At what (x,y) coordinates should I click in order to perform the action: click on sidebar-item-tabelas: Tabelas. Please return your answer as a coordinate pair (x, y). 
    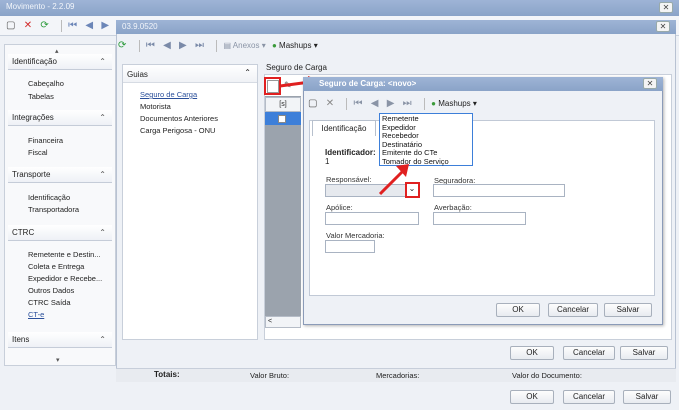
    Looking at the image, I should click on (41, 96).